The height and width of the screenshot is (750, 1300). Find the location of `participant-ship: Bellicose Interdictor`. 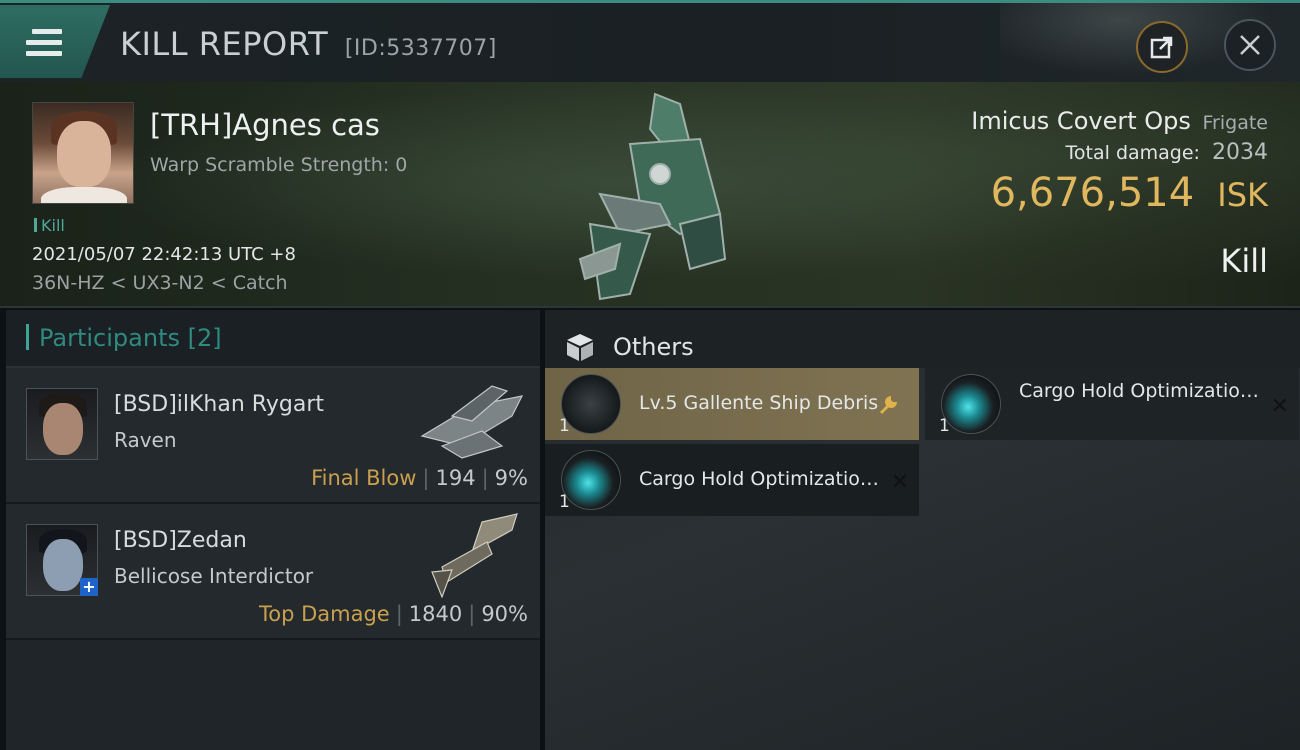

participant-ship: Bellicose Interdictor is located at coordinates (214, 576).